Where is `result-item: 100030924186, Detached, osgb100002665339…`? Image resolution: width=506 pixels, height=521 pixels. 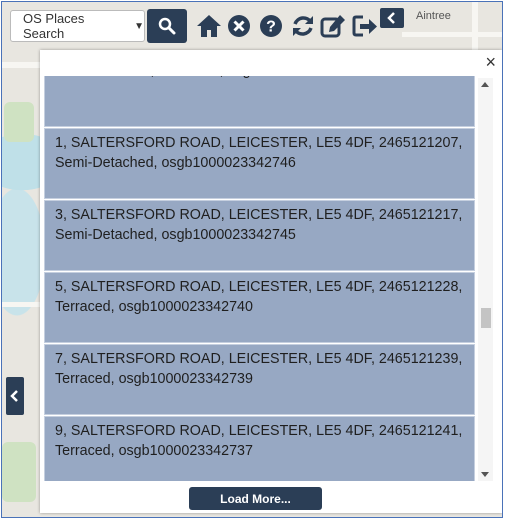 result-item: 100030924186, Detached, osgb100002665339… is located at coordinates (259, 101).